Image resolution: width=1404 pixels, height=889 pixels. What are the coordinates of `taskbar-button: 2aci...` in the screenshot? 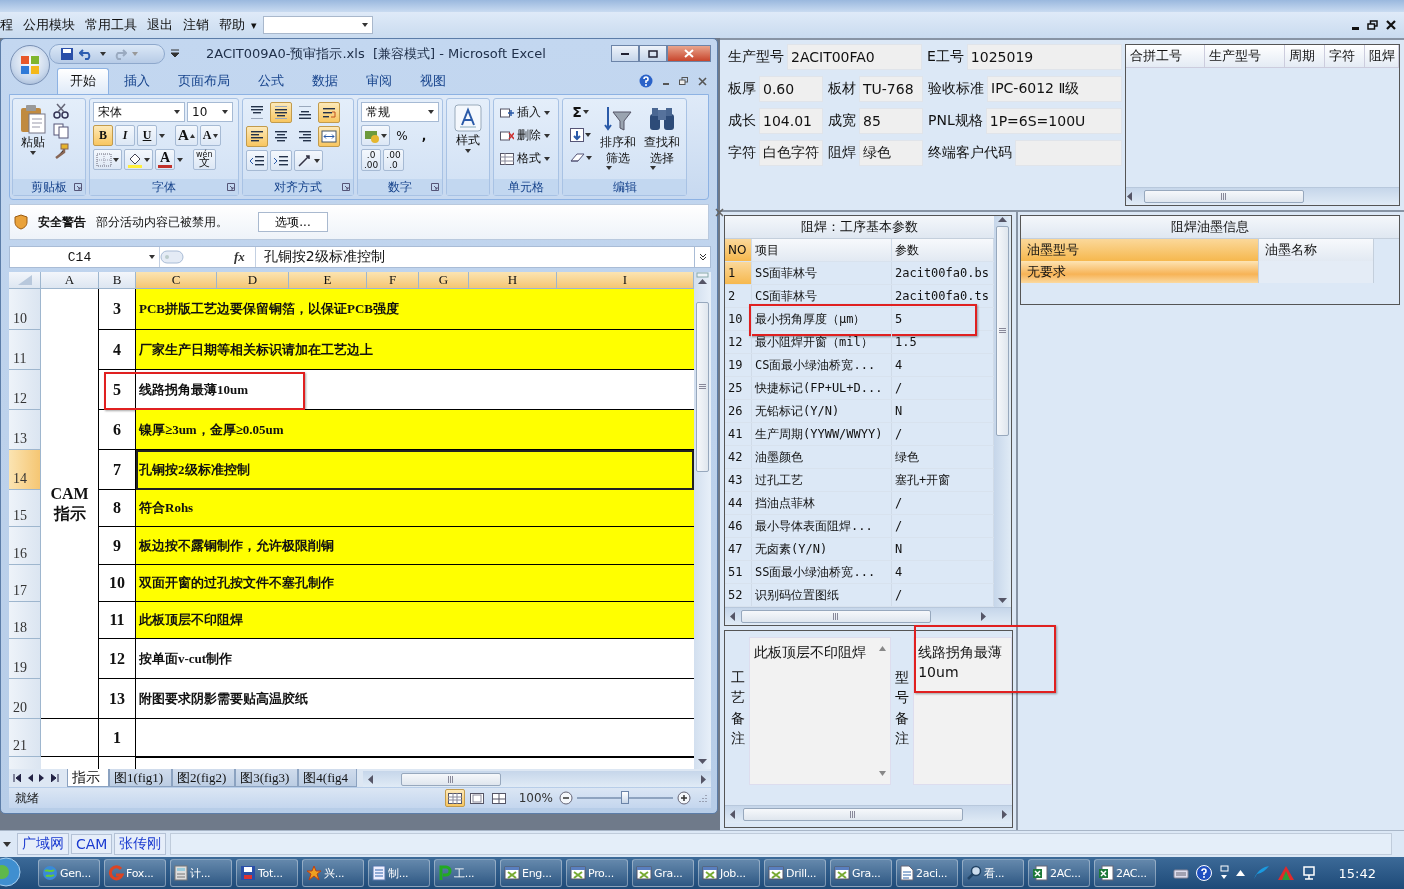 It's located at (927, 873).